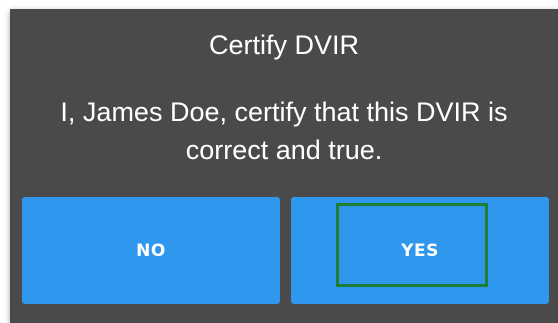 This screenshot has height=323, width=558. I want to click on no-button-label: NO, so click(151, 250).